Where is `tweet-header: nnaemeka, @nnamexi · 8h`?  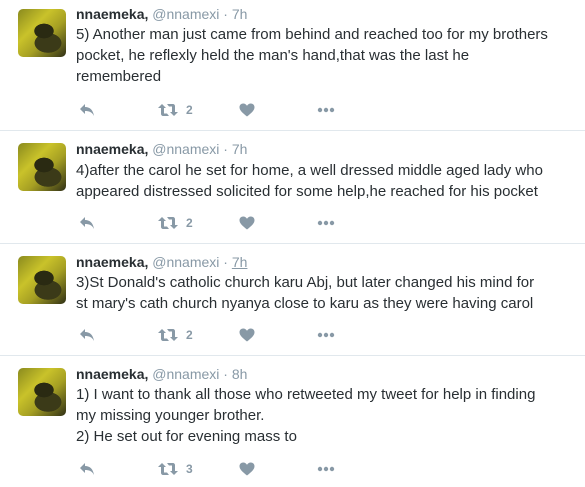
tweet-header: nnaemeka, @nnamexi · 8h is located at coordinates (161, 374).